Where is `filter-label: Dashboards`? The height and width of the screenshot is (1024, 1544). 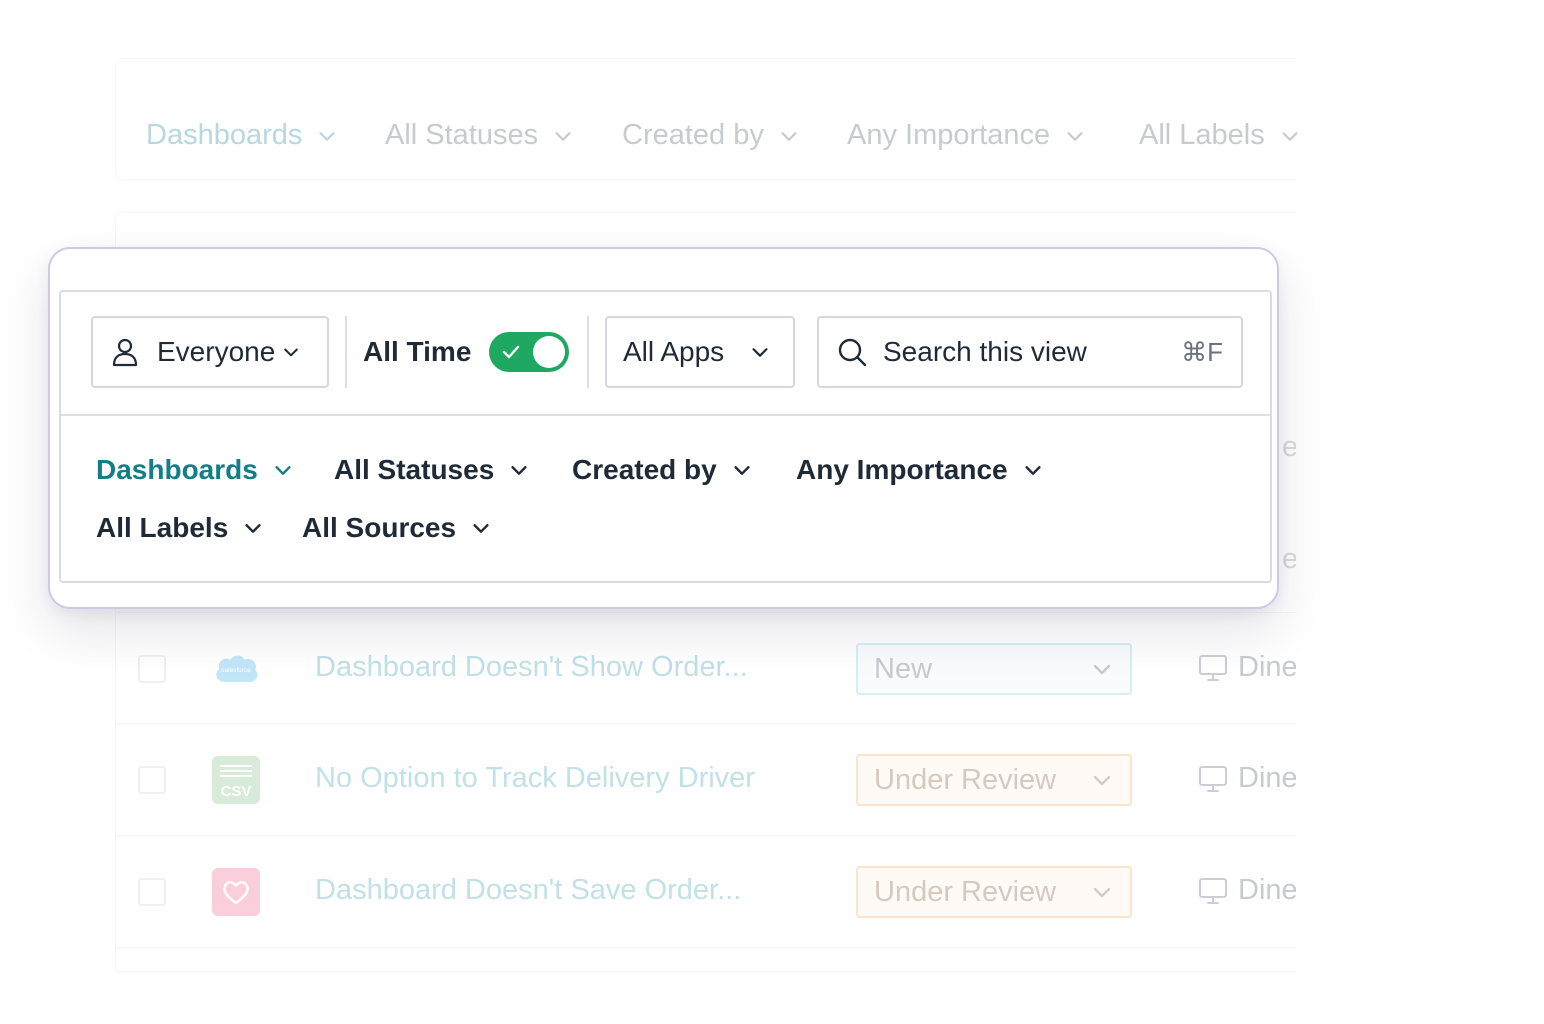
filter-label: Dashboards is located at coordinates (177, 469).